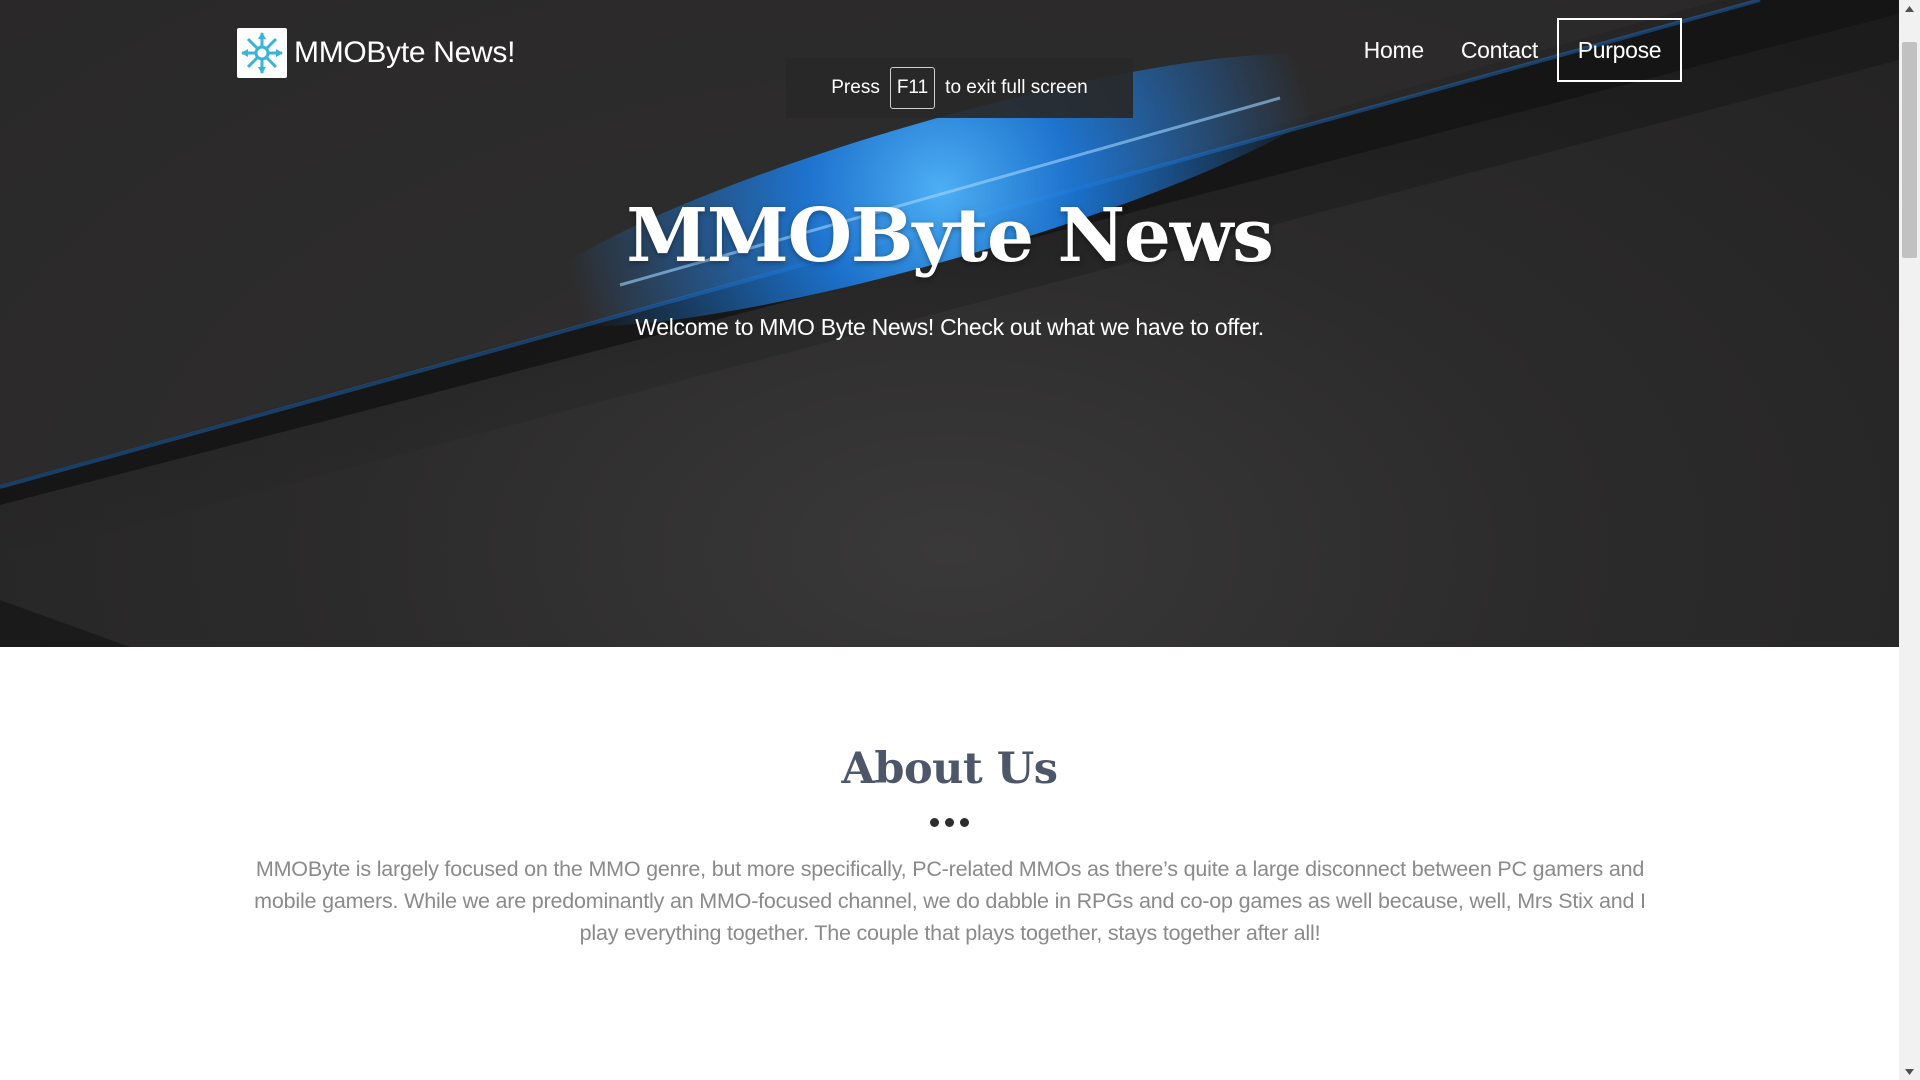 The width and height of the screenshot is (1920, 1080). I want to click on fullscreen-key-badge: F11, so click(912, 88).